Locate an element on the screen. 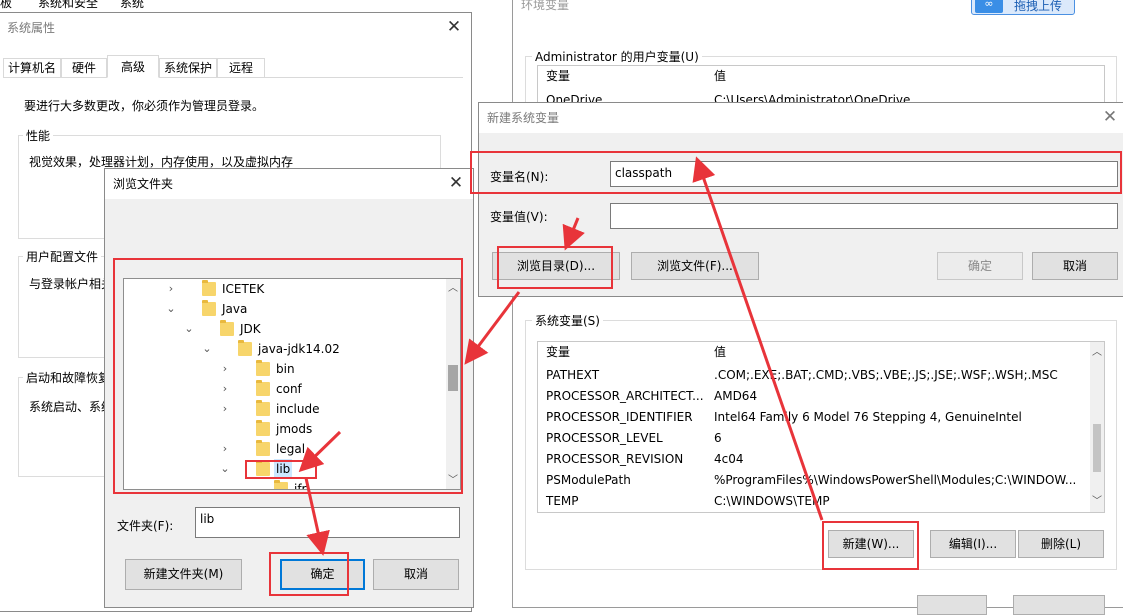 The height and width of the screenshot is (615, 1123). vertical-scrollbar: ︿ ﹀ is located at coordinates (1097, 427).